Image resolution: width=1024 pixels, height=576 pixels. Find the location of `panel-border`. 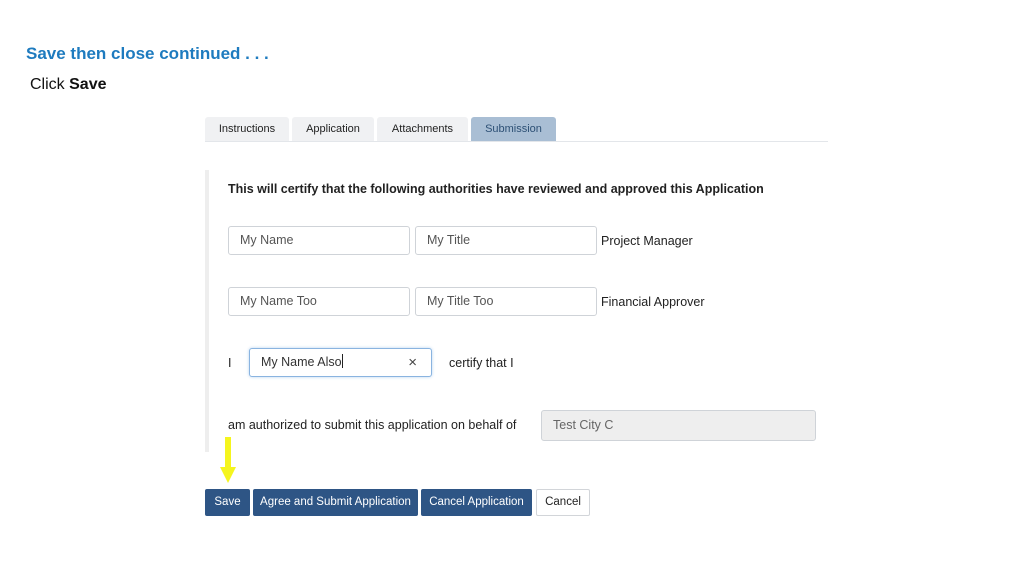

panel-border is located at coordinates (207, 311).